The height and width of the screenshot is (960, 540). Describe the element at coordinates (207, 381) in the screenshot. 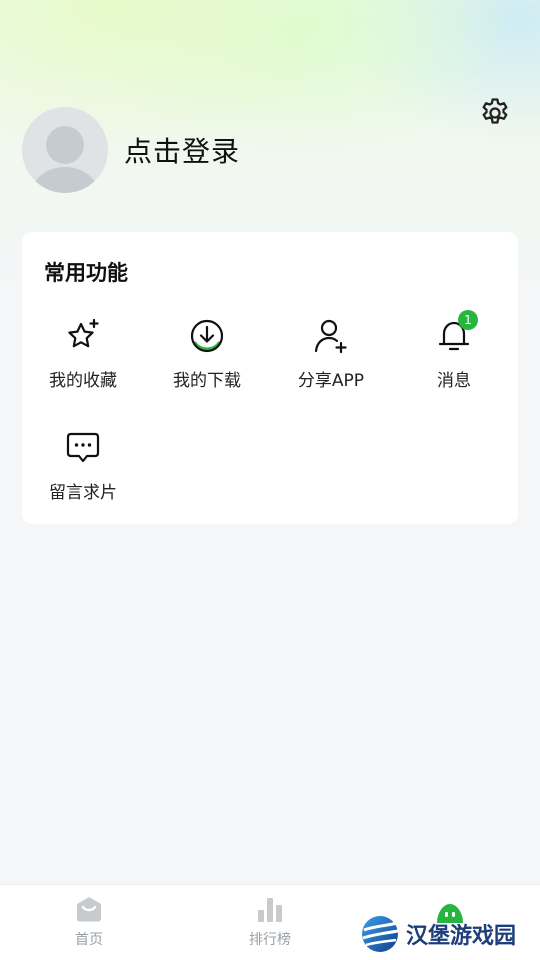

I see `downloads-label: 我的下载` at that location.